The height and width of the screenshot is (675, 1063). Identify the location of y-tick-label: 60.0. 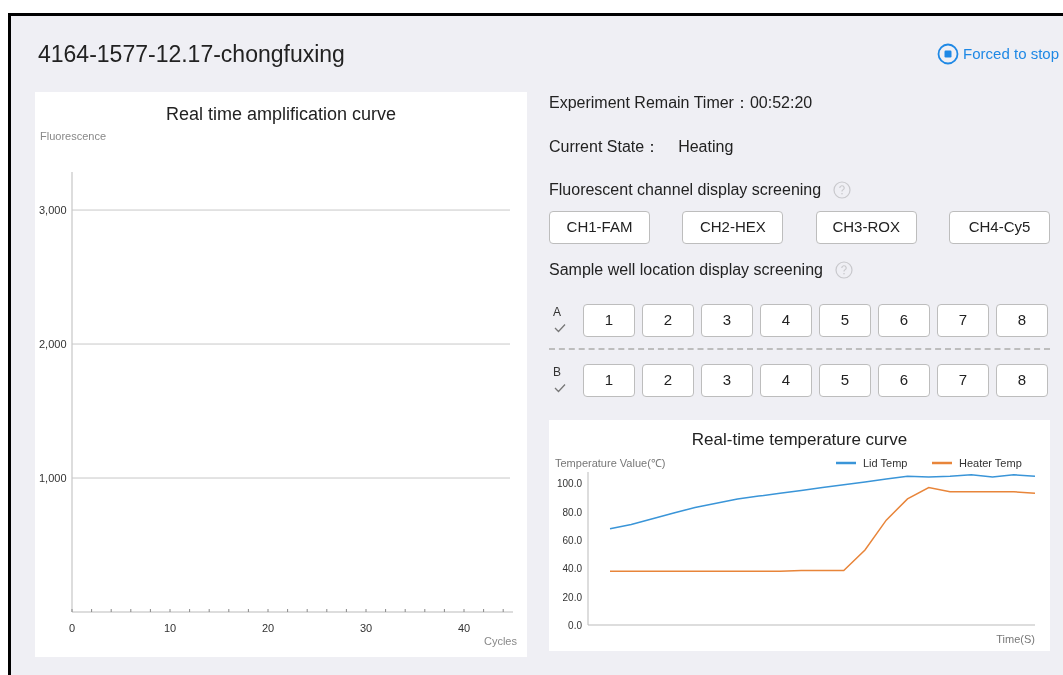
(572, 540).